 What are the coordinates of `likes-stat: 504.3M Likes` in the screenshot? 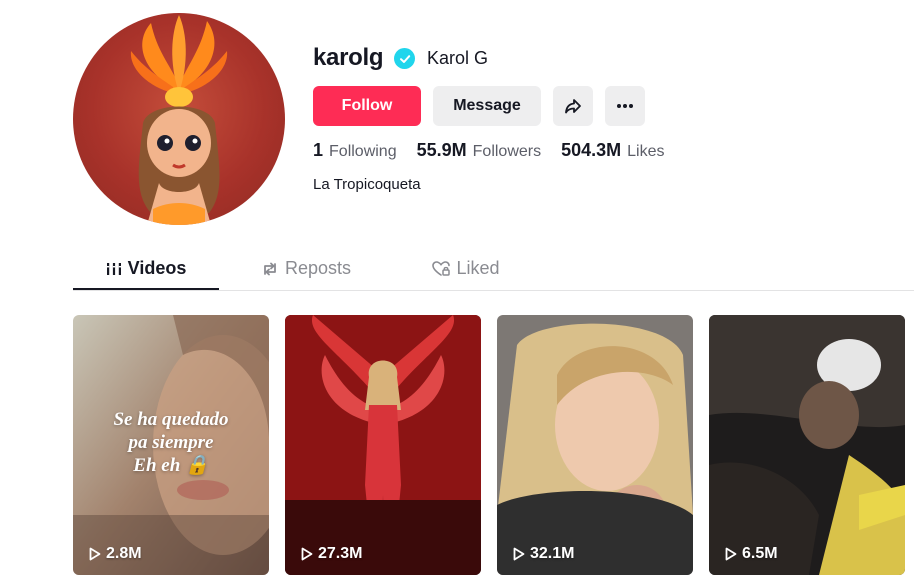 It's located at (612, 150).